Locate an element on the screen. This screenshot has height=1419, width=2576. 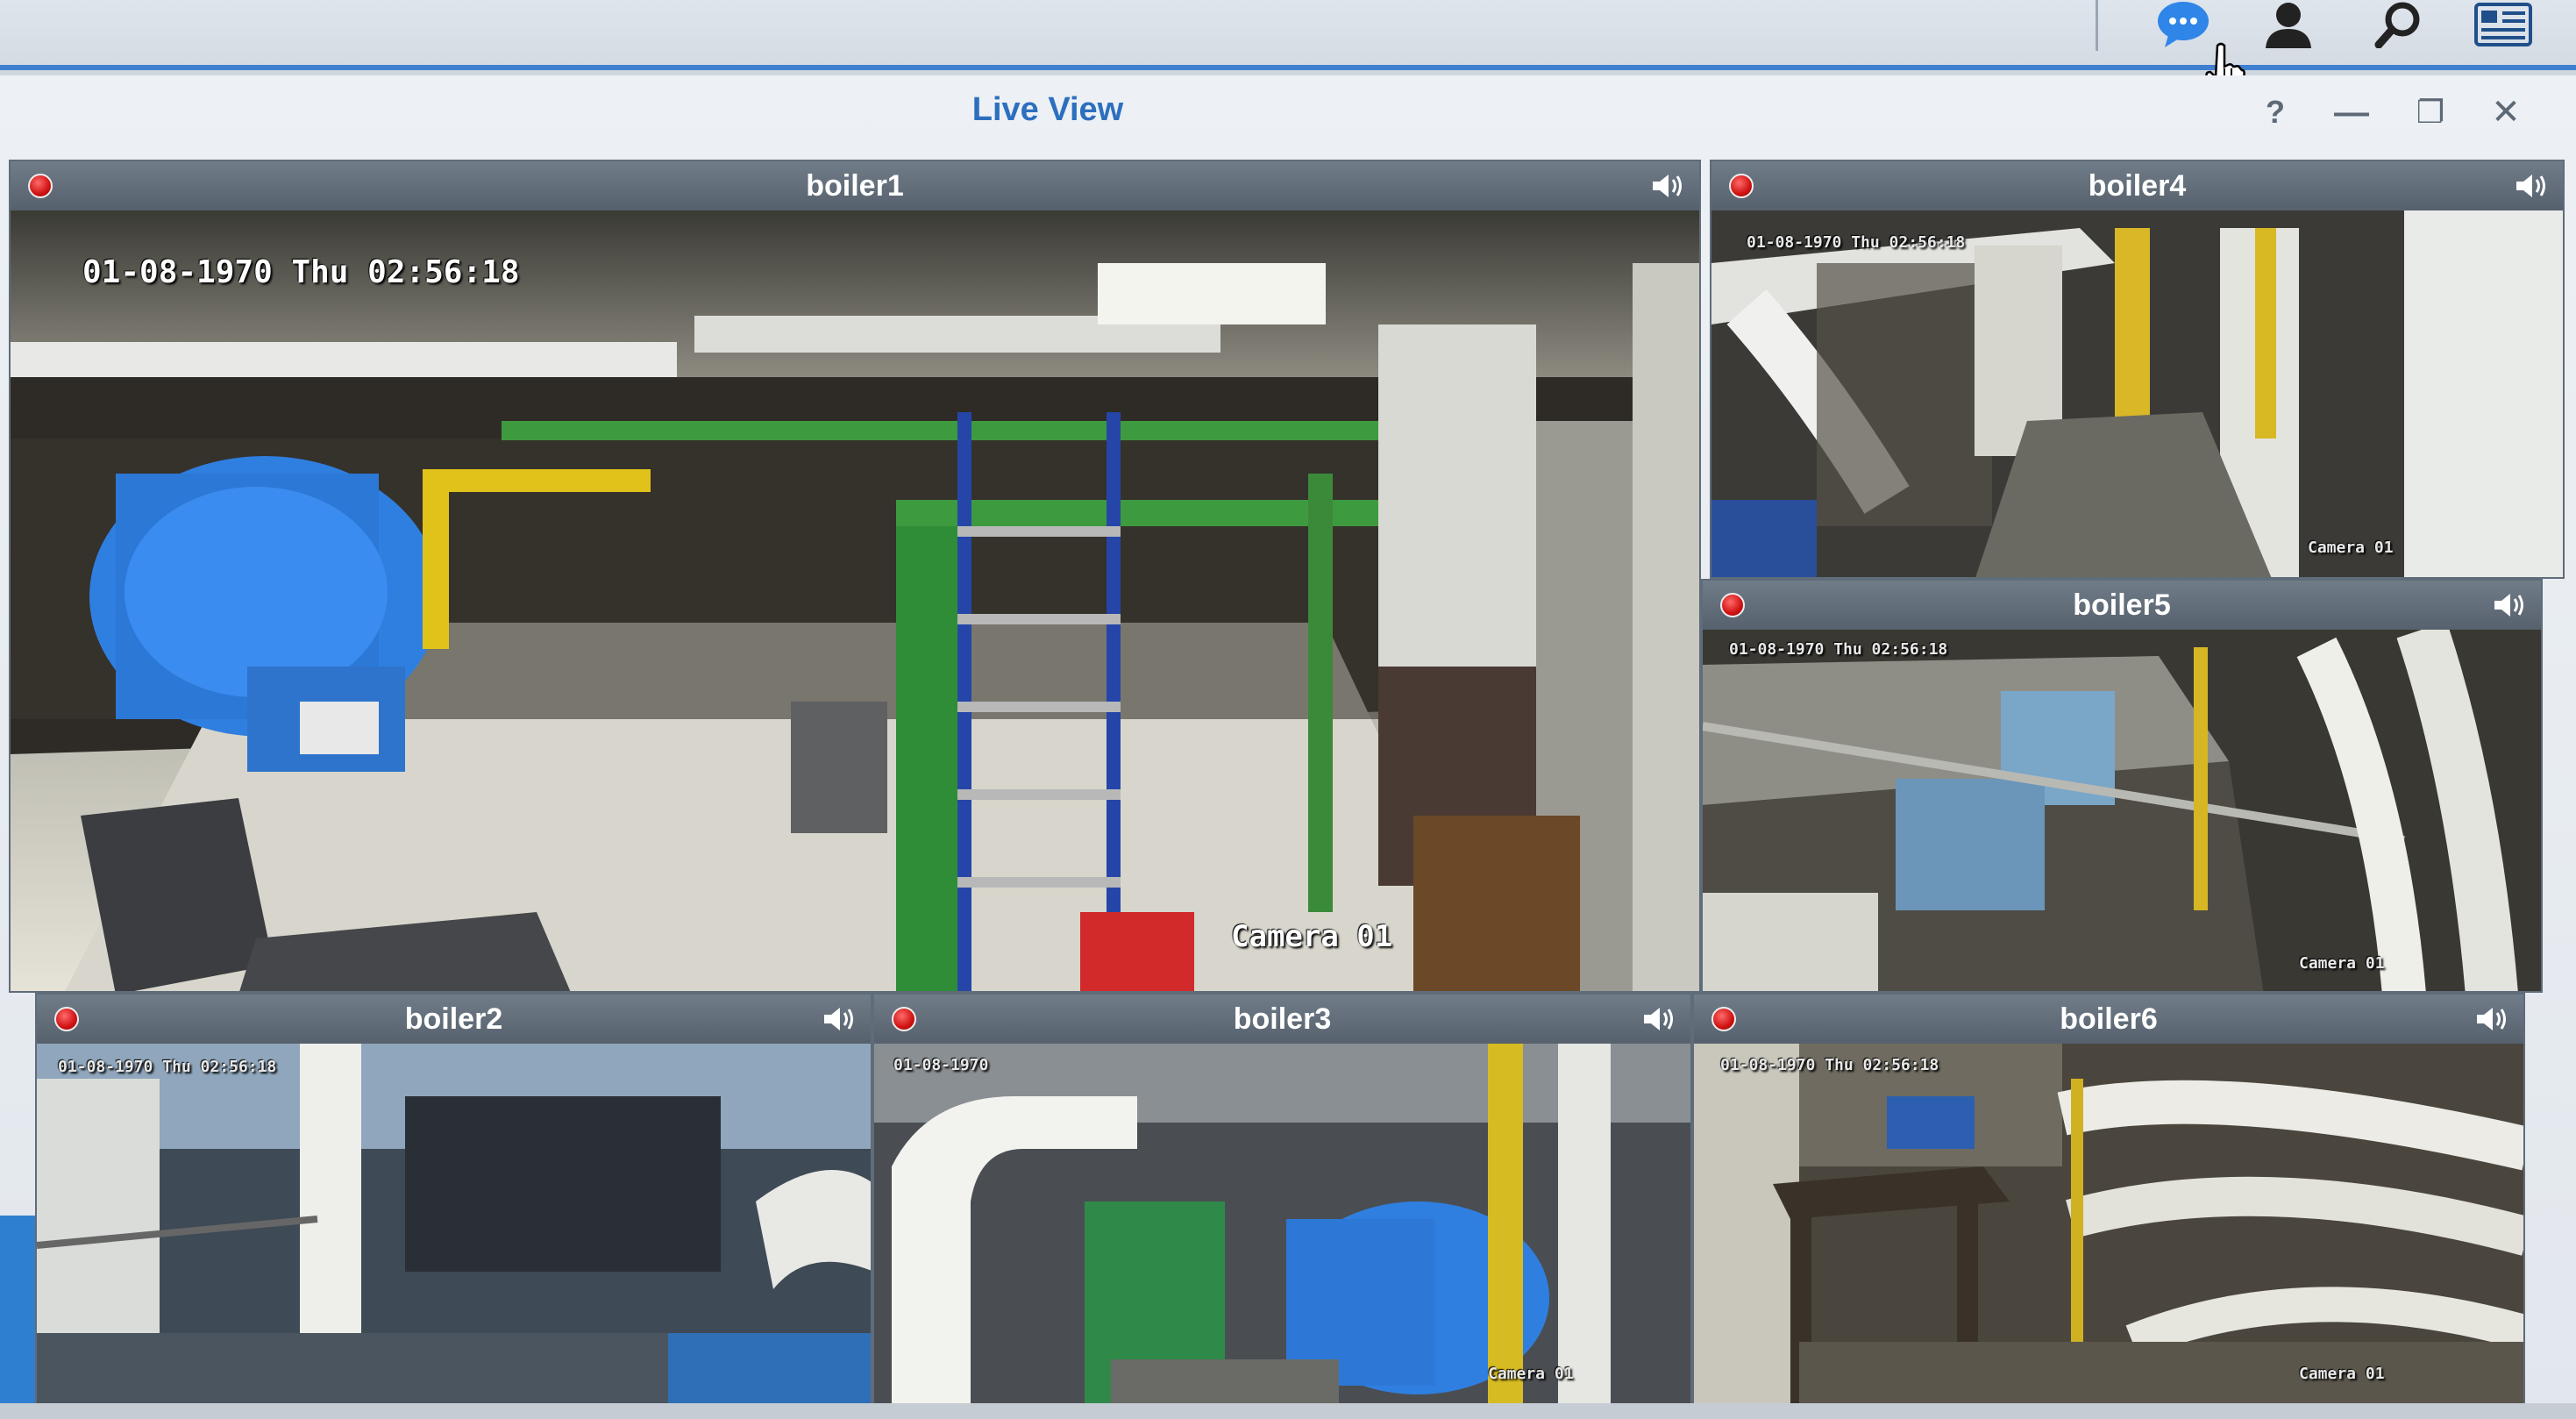
camera-feed: 01-08-1970 Thu 02:56:18 is located at coordinates (454, 1224).